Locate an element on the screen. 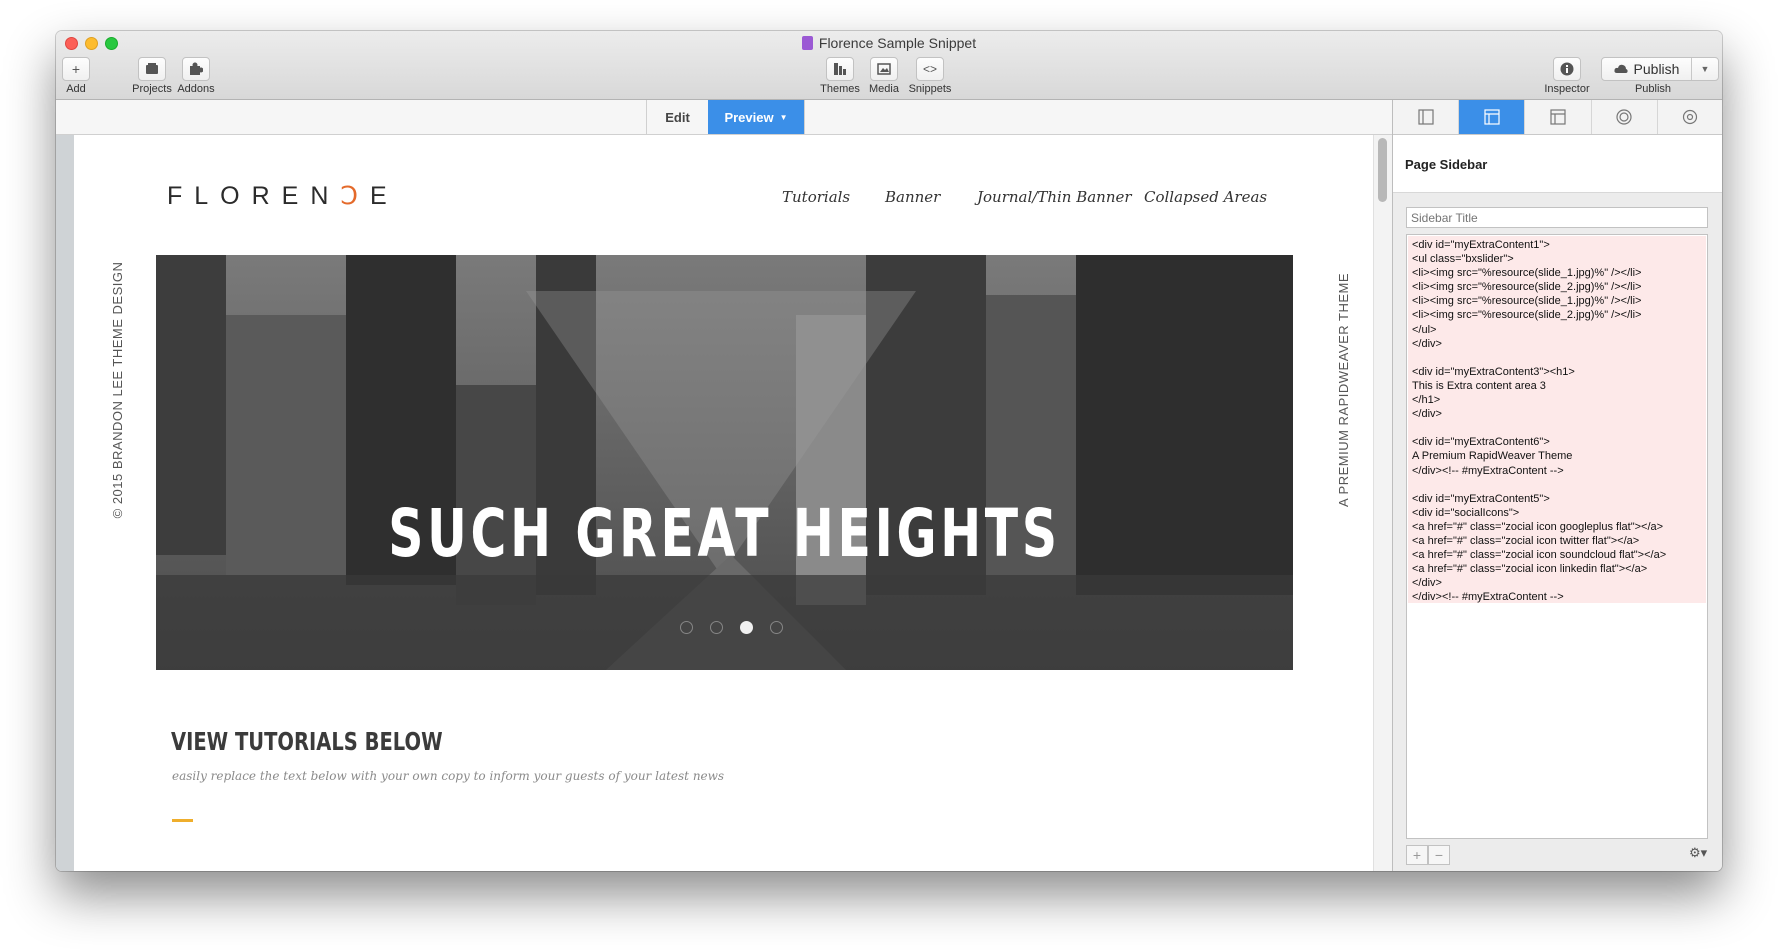  add-label: Add is located at coordinates (76, 89).